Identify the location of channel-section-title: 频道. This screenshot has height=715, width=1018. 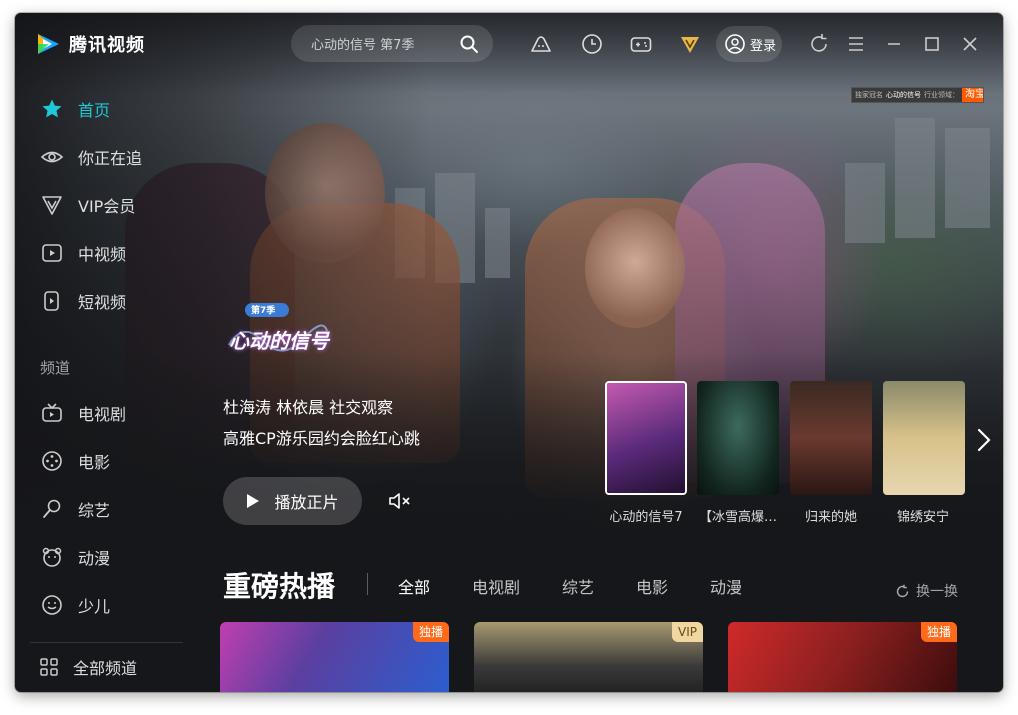
(55, 368).